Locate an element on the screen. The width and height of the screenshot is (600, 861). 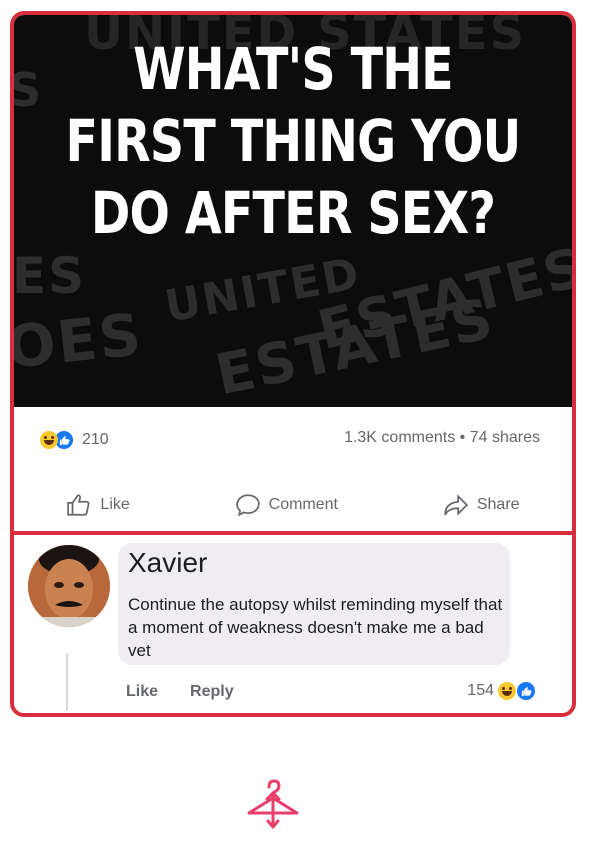
comment-author: Xavier is located at coordinates (167, 563).